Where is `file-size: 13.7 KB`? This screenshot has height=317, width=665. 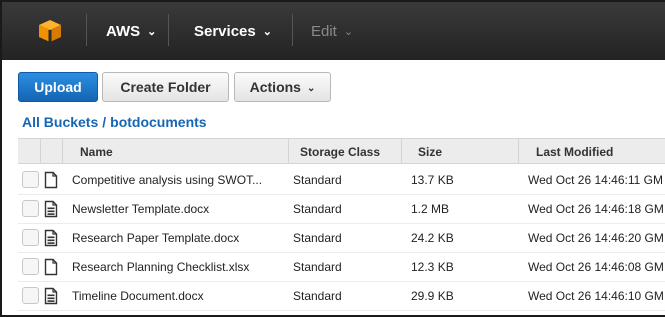
file-size: 13.7 KB is located at coordinates (432, 180).